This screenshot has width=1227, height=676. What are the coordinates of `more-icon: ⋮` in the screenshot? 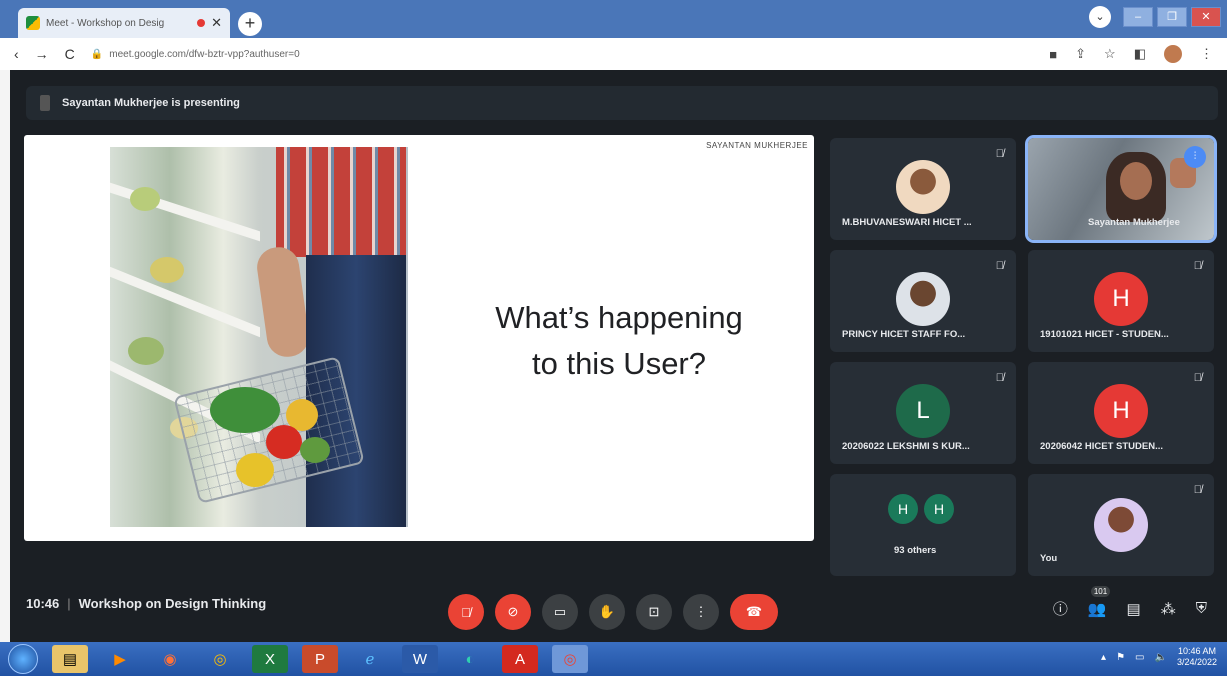 It's located at (701, 611).